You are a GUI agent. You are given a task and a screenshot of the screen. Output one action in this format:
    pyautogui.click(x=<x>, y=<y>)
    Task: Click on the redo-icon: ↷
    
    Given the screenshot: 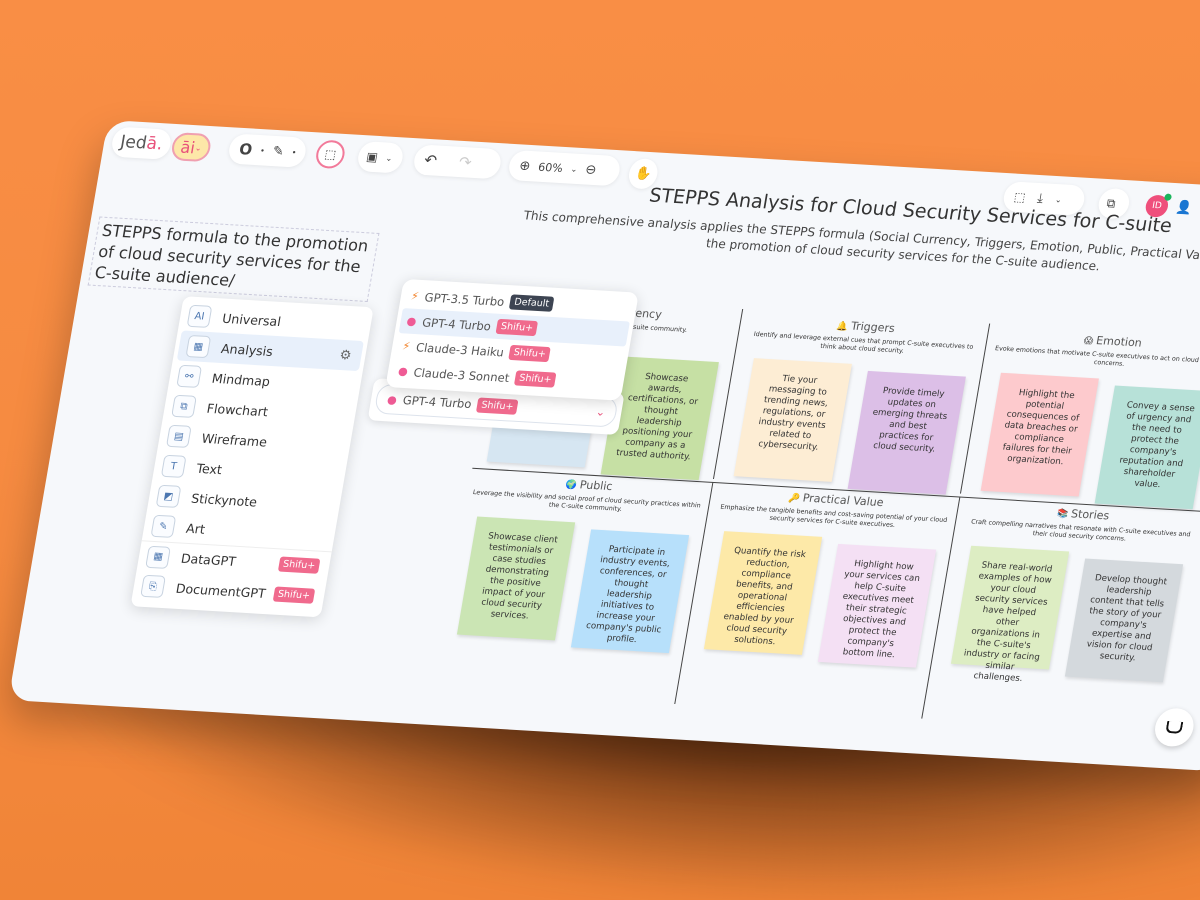 What is the action you would take?
    pyautogui.click(x=465, y=162)
    